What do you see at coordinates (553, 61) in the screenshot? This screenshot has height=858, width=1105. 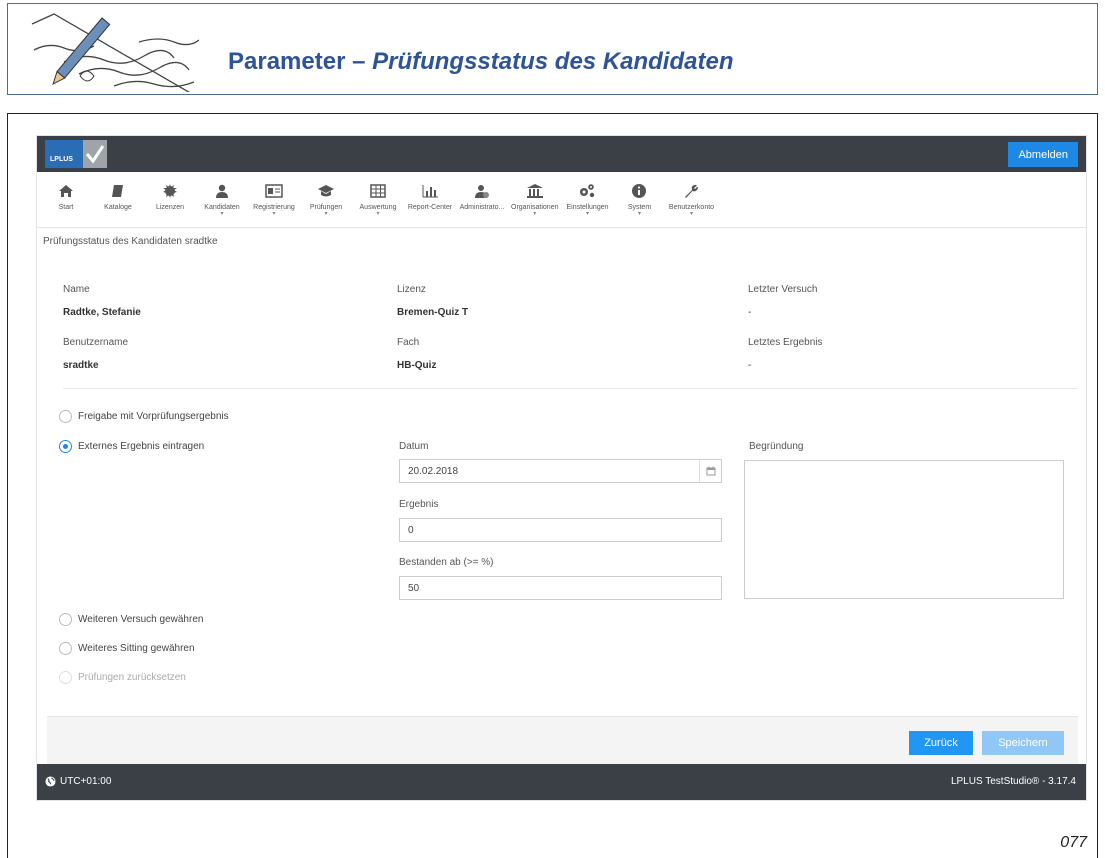 I see `document-title-italic: Prüfungsstatus des Kandidaten` at bounding box center [553, 61].